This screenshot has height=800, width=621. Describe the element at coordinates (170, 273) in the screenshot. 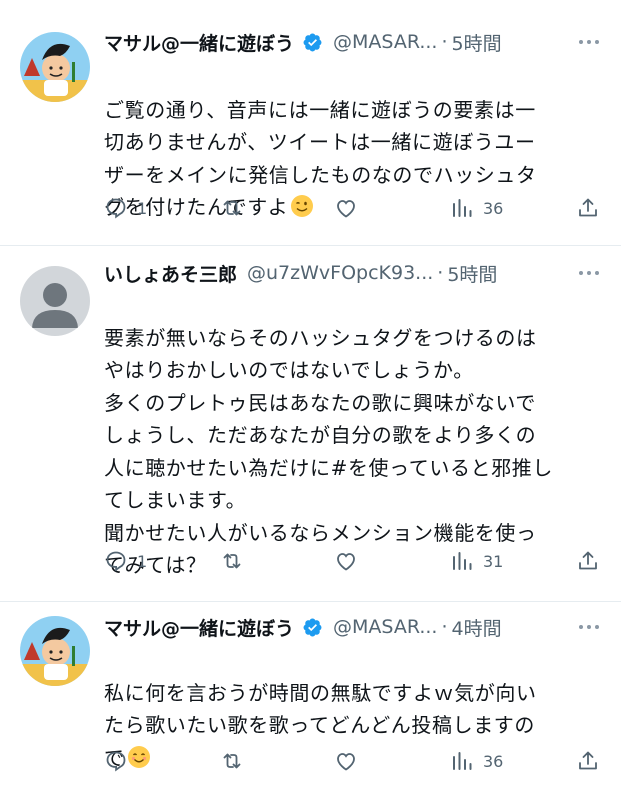

I see `display-name: いしょあそ三郎` at that location.